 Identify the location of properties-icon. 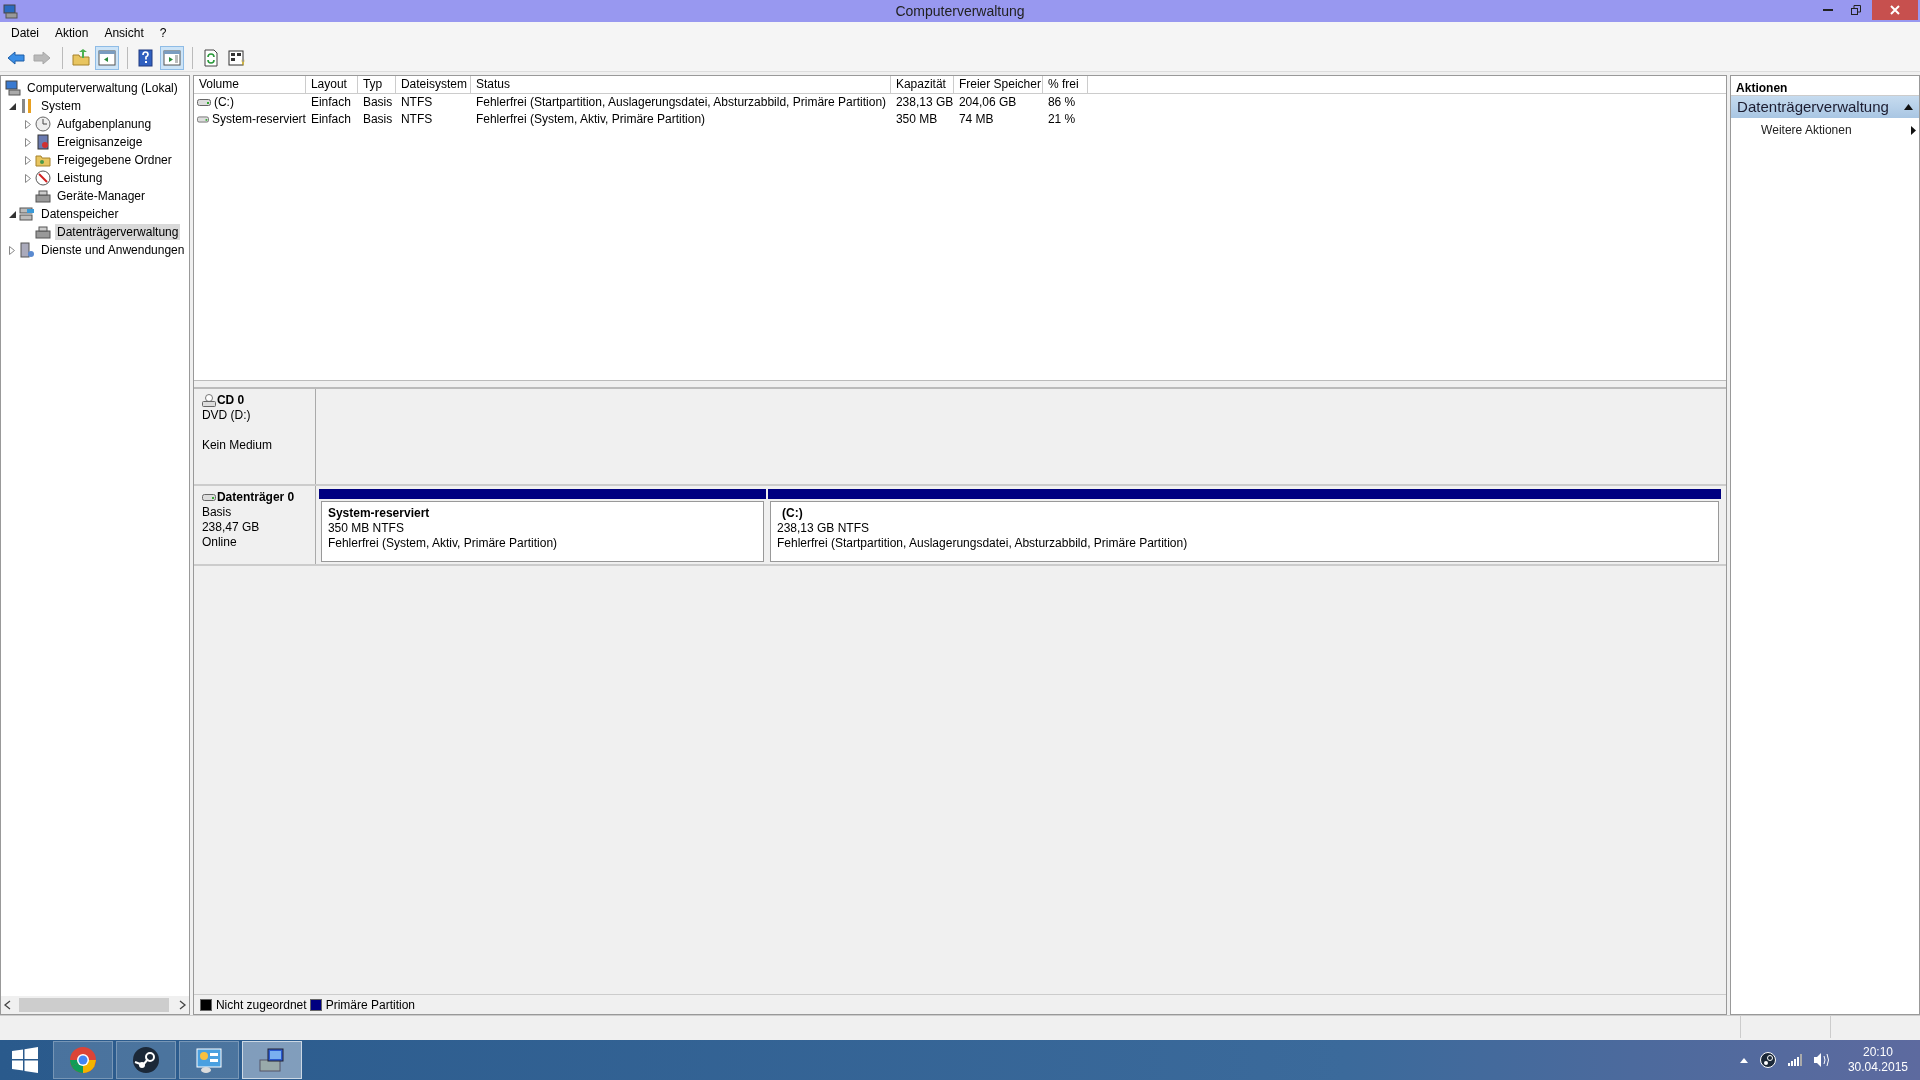
(237, 57).